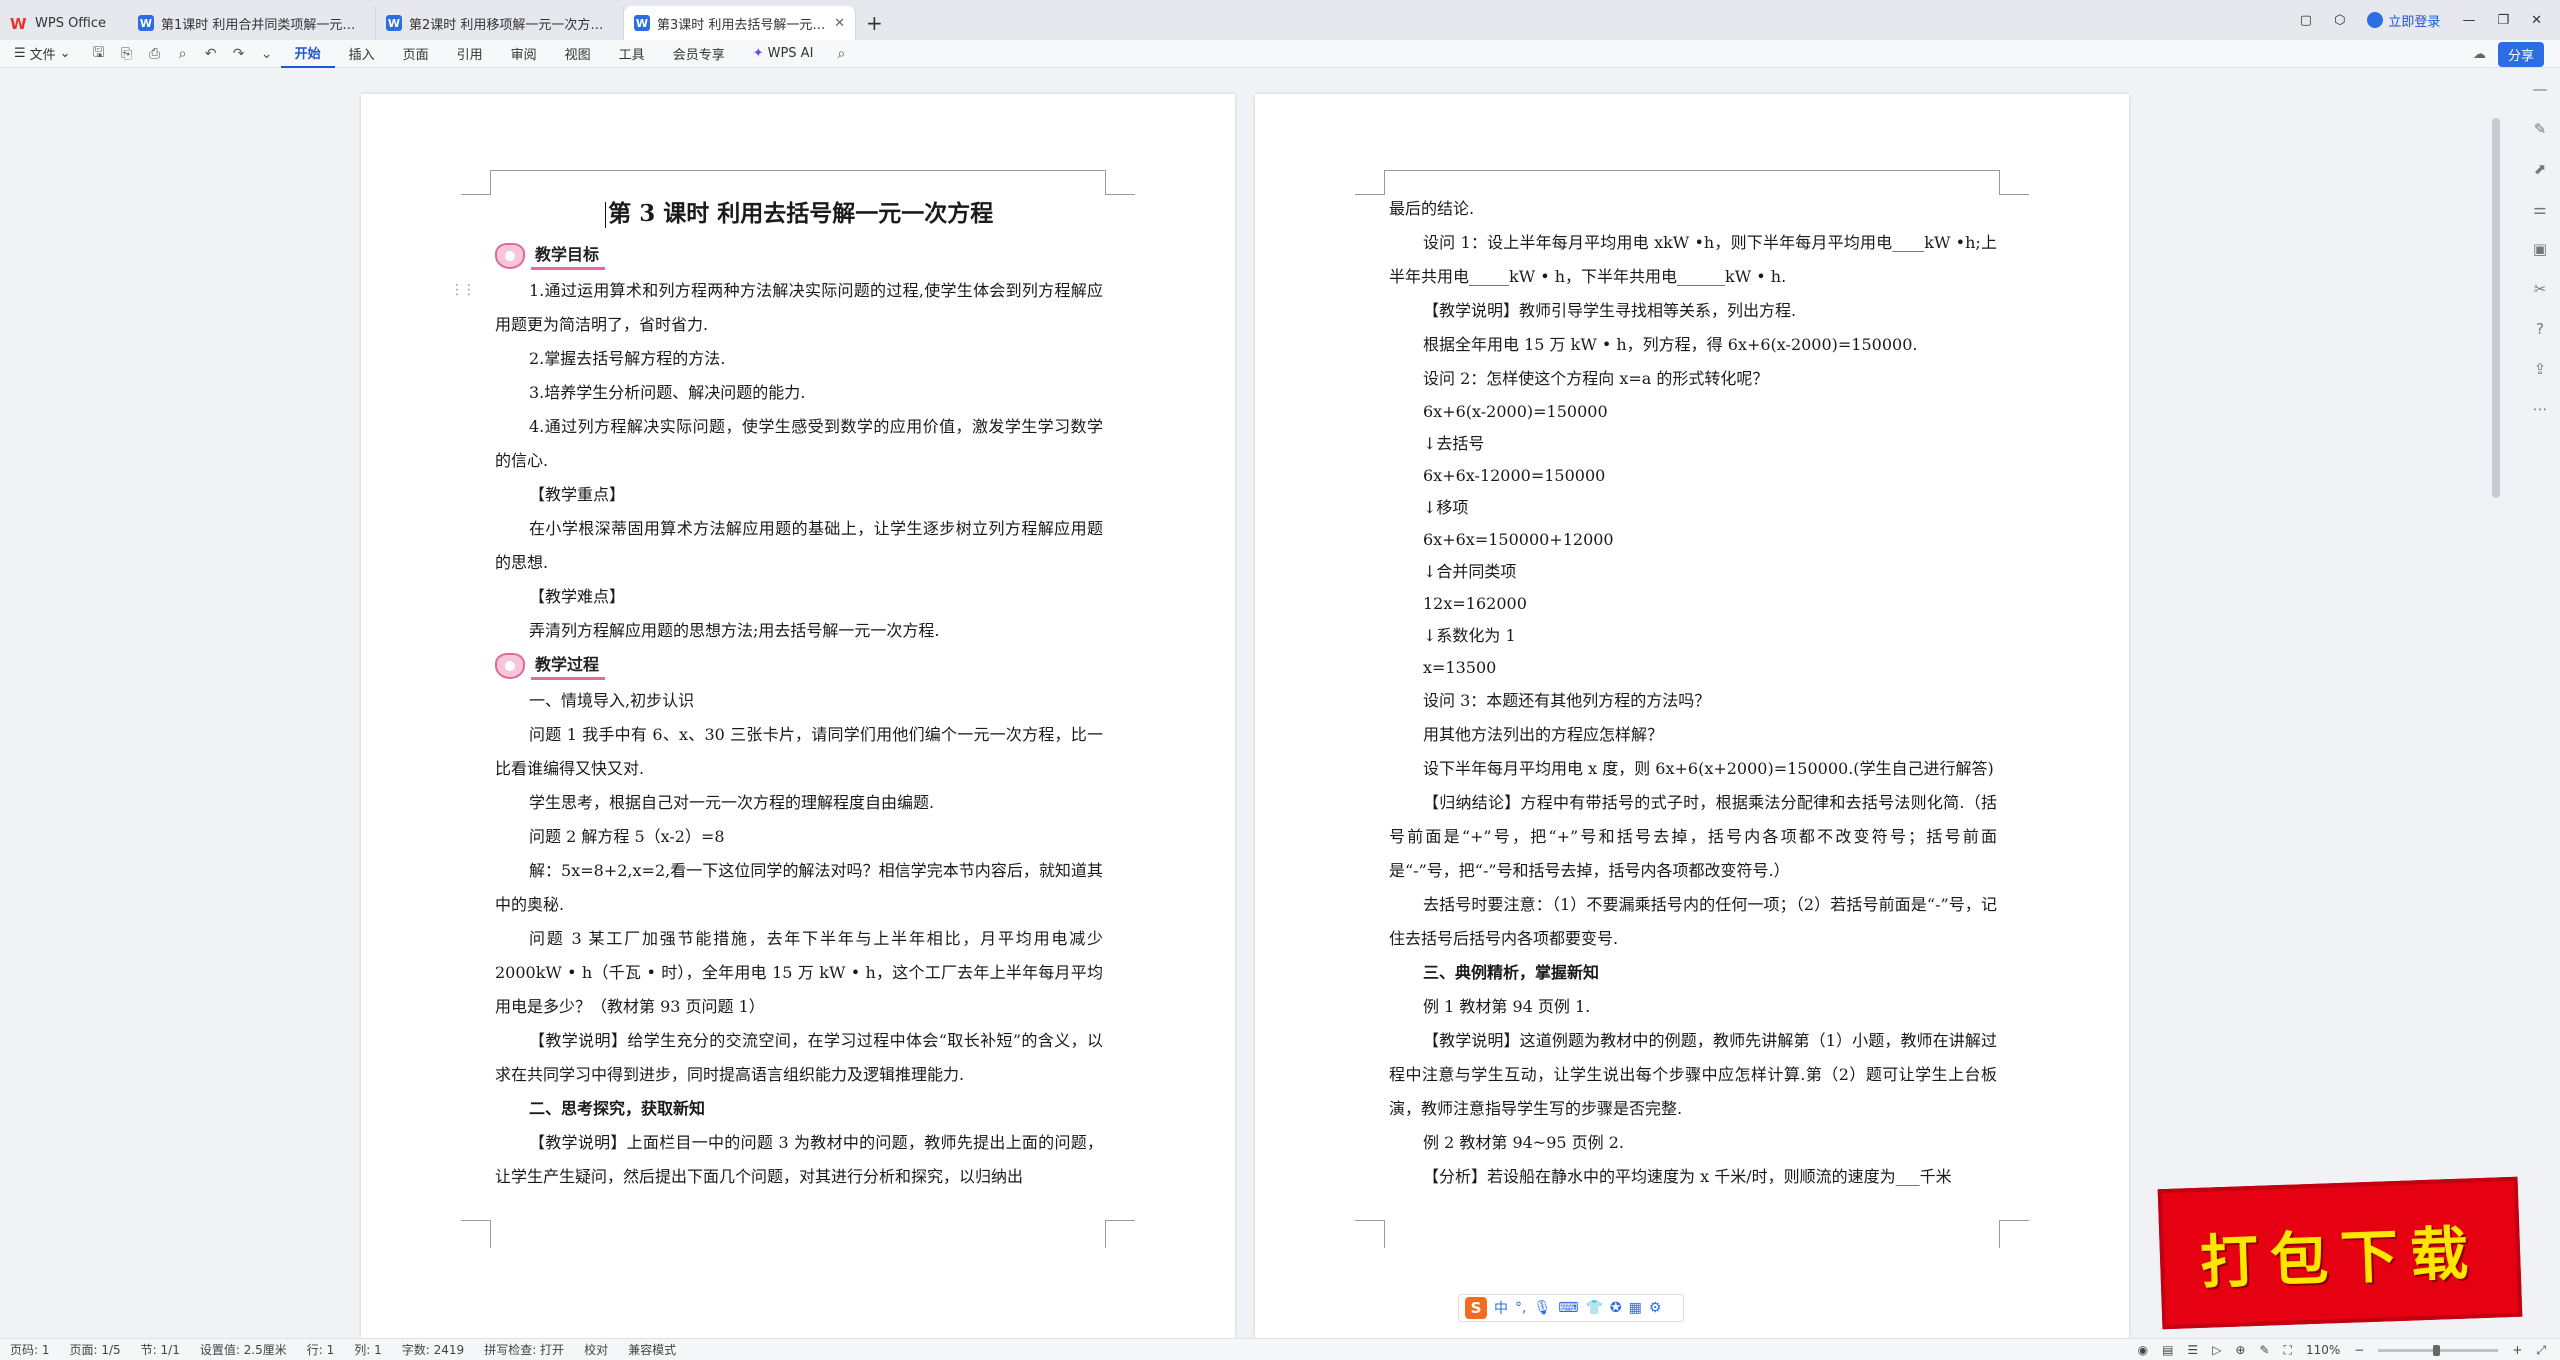 This screenshot has height=1360, width=2560. Describe the element at coordinates (252, 23) in the screenshot. I see `tab-doc-1: W 第1课时 利用合并同类项解一元一次方程.docx` at that location.